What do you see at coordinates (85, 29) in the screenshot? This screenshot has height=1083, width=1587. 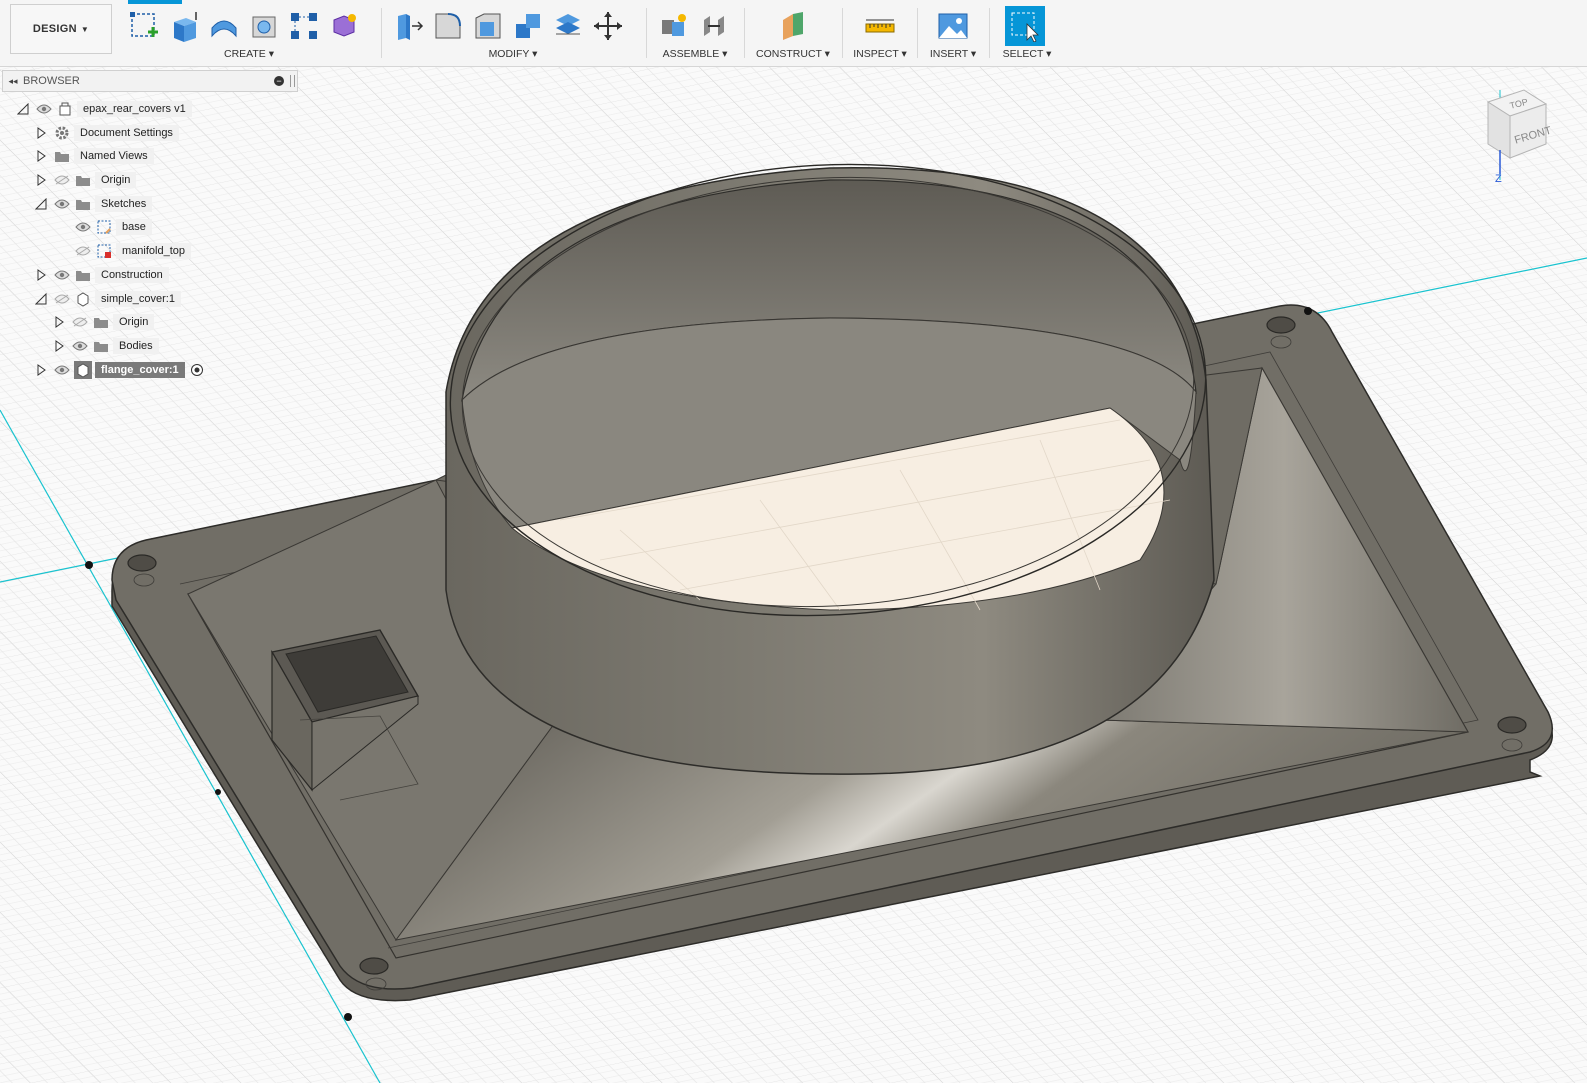 I see `chevron-down-icon: ▼` at bounding box center [85, 29].